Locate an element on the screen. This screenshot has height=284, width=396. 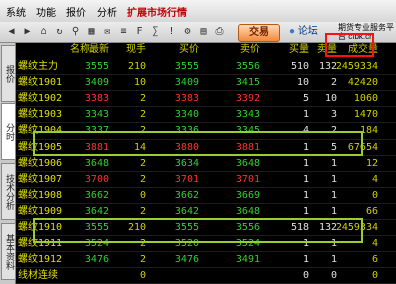
chart-icon: ▦ is located at coordinates (91, 31).